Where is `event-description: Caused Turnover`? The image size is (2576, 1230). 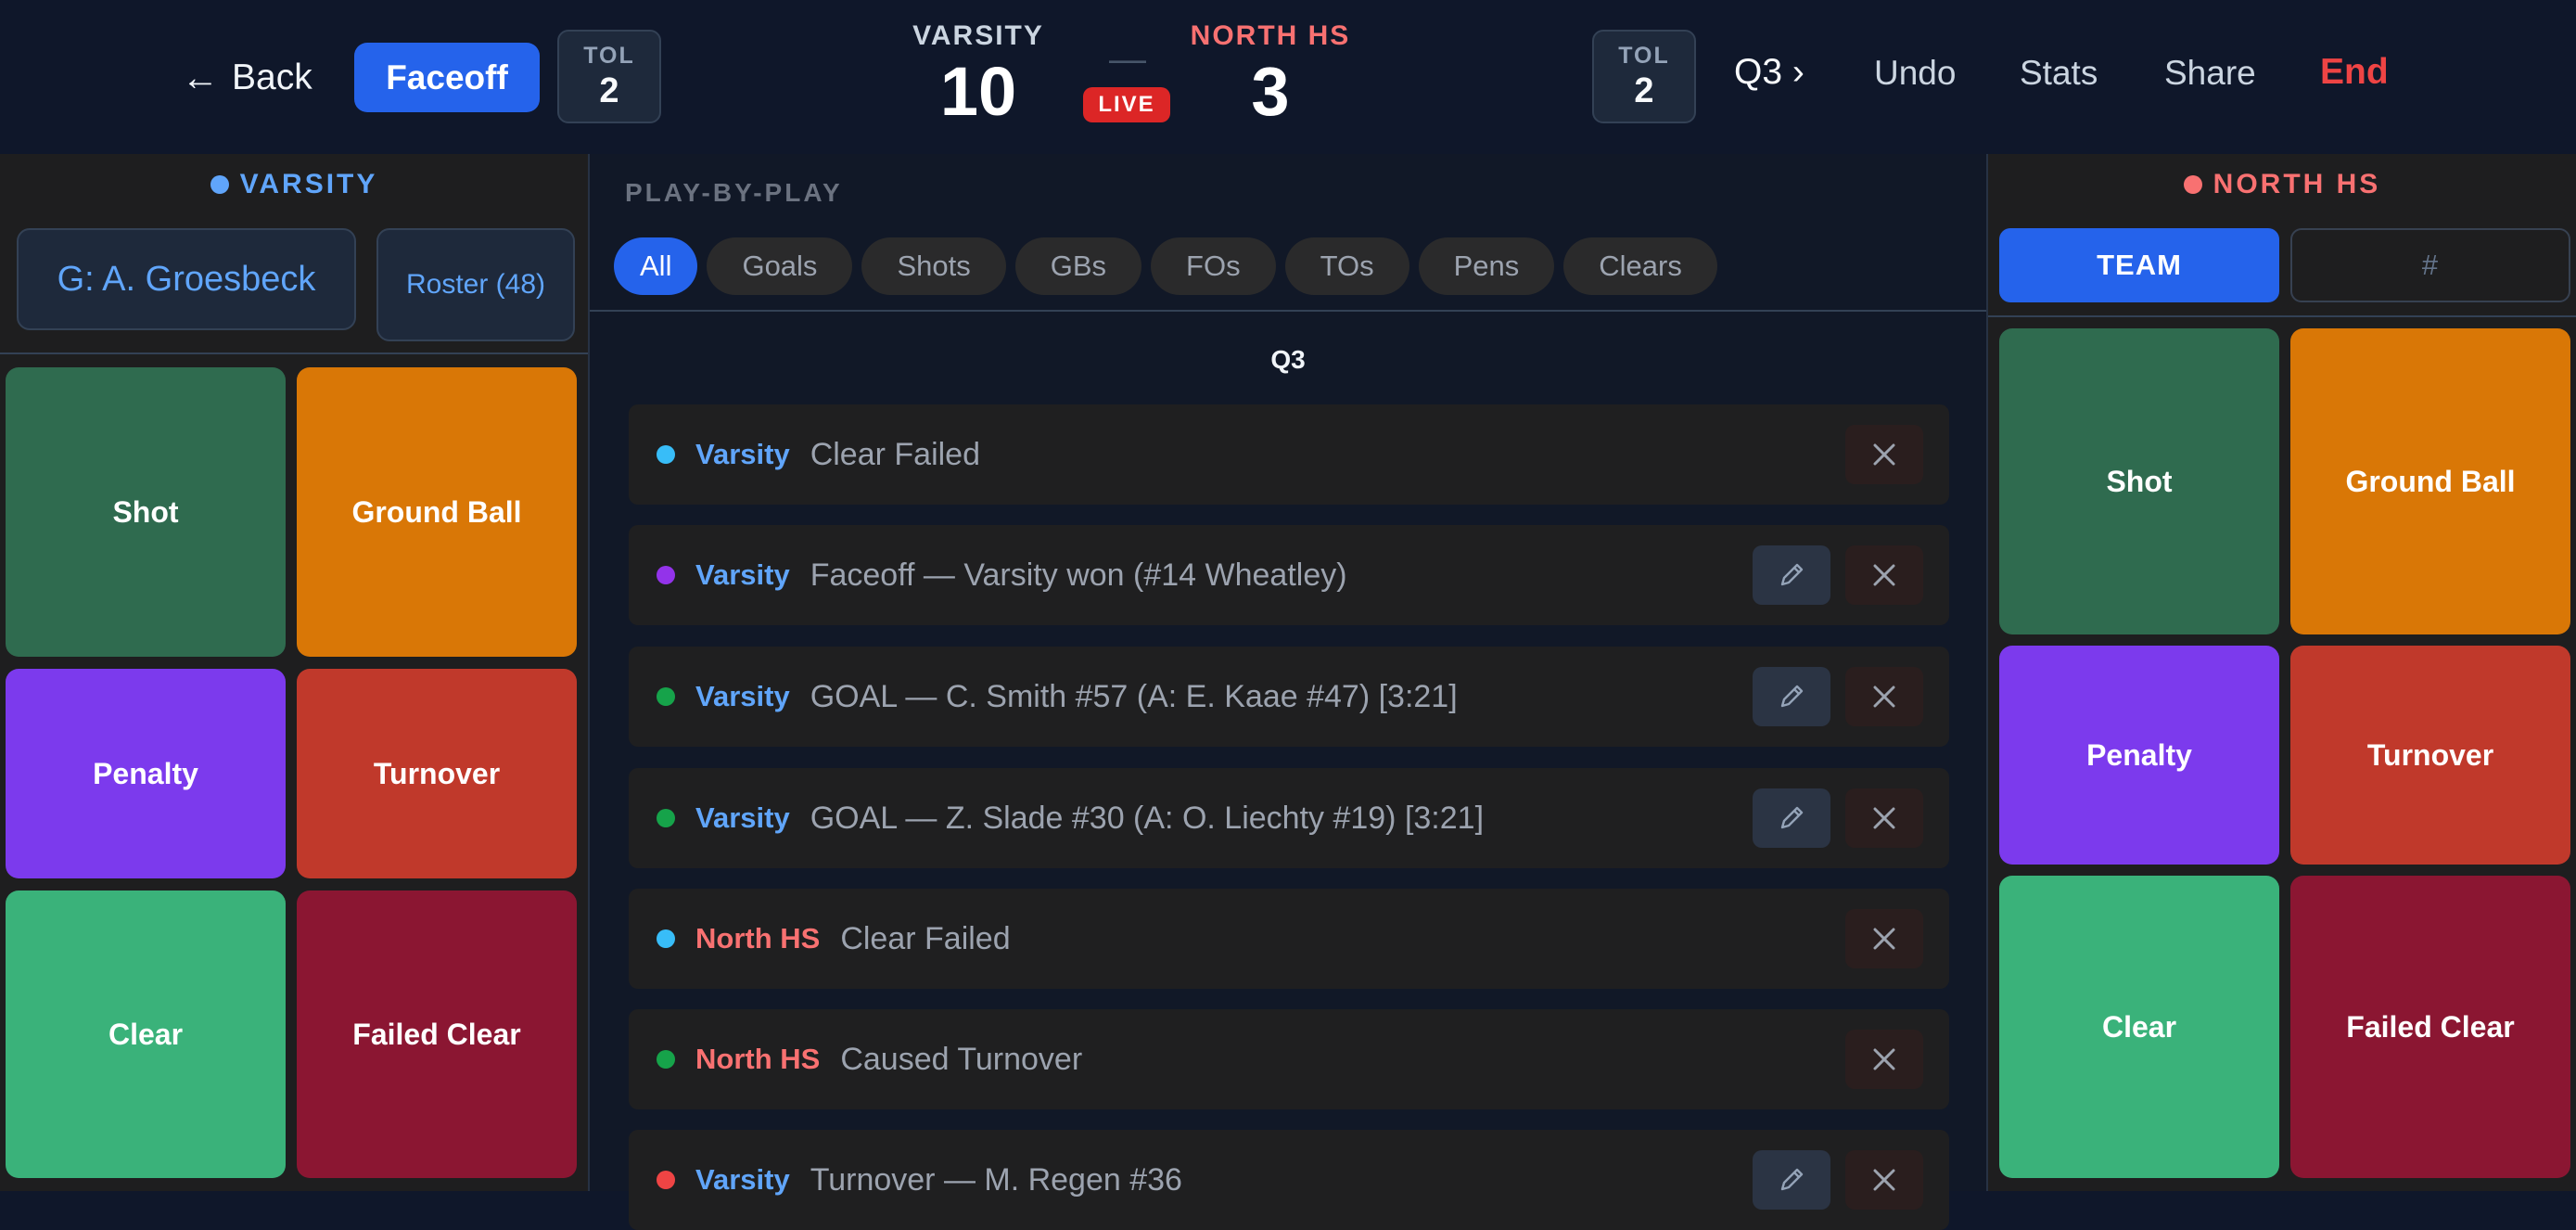
event-description: Caused Turnover is located at coordinates (962, 1059).